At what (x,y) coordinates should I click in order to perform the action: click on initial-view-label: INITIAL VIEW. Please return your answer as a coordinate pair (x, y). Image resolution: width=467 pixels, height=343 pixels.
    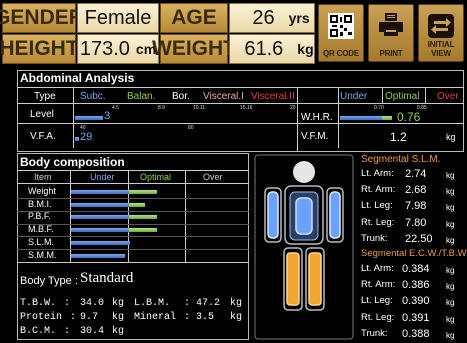
    Looking at the image, I should click on (441, 49).